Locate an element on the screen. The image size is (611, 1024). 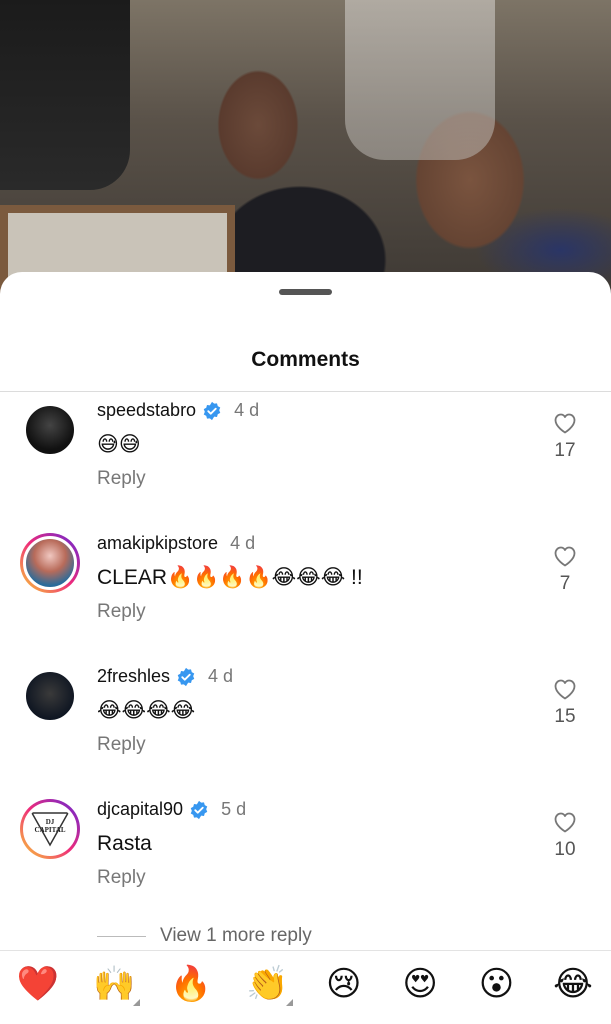
reaction-emoji: 😂 is located at coordinates (573, 984).